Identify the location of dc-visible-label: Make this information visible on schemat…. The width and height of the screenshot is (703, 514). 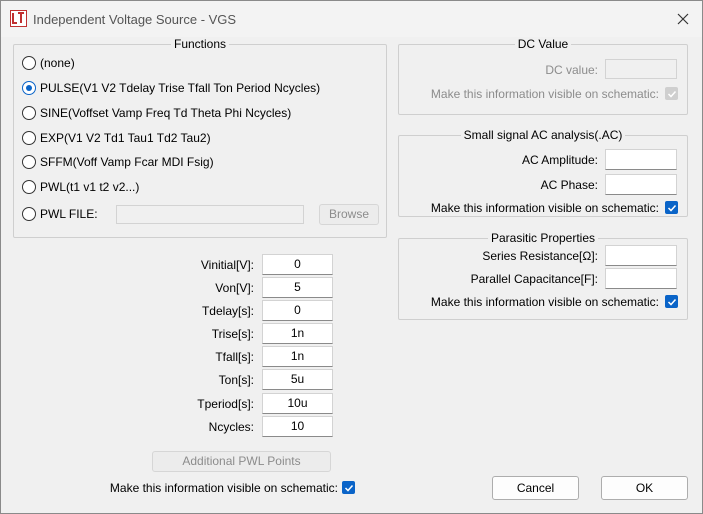
(544, 94).